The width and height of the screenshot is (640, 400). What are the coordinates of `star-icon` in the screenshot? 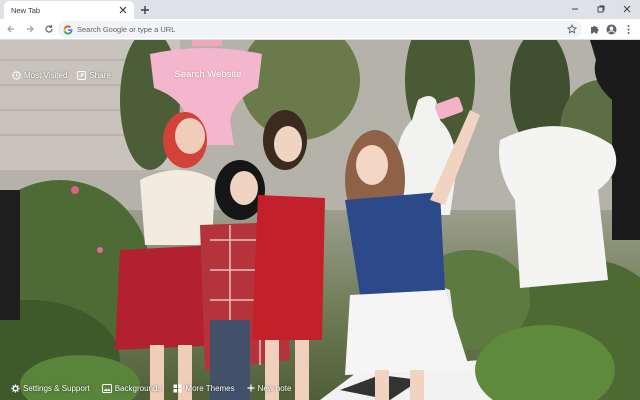 It's located at (572, 29).